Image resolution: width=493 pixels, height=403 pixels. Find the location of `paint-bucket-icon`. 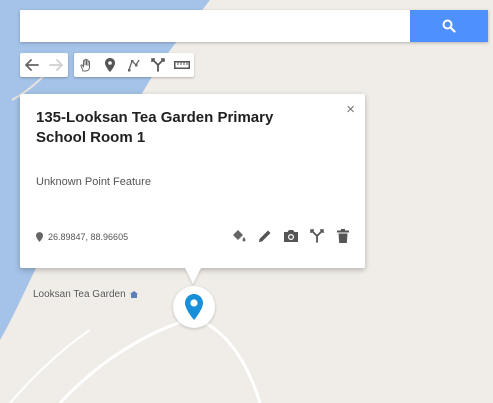

paint-bucket-icon is located at coordinates (239, 236).